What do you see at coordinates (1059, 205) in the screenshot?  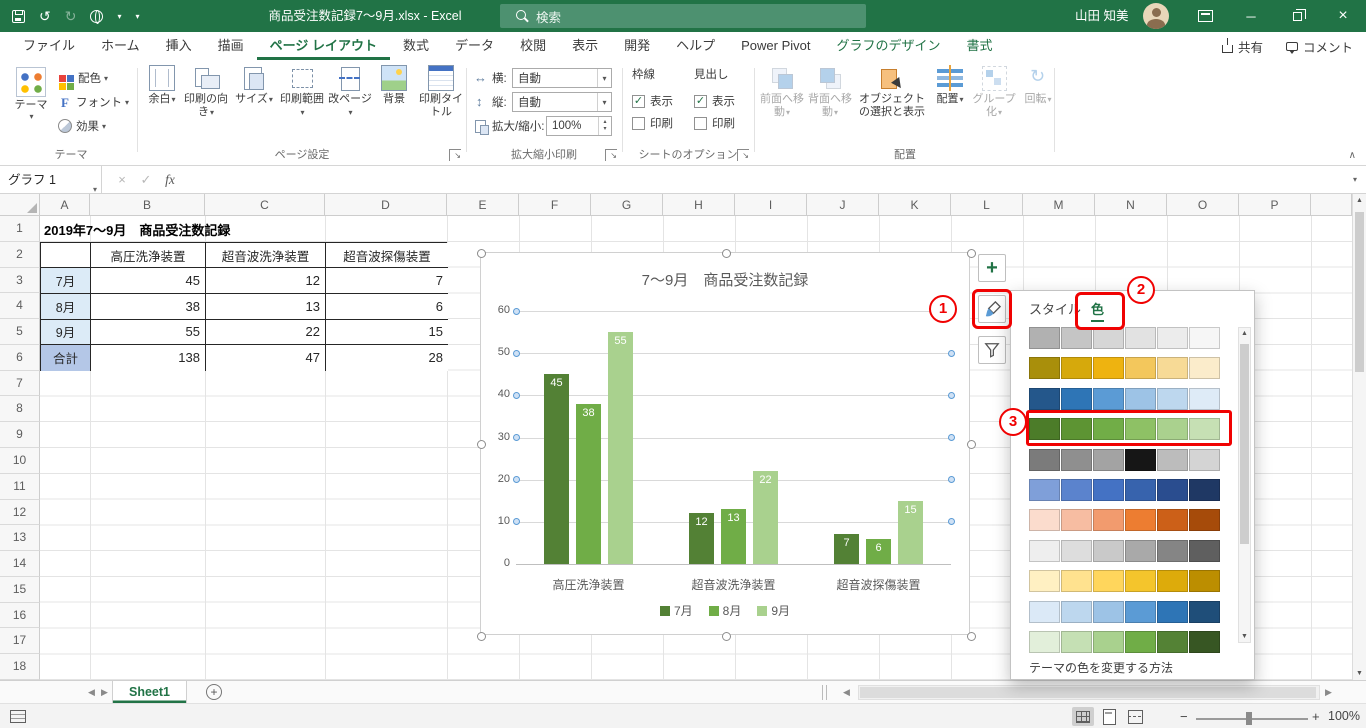 I see `column-header-M: M` at bounding box center [1059, 205].